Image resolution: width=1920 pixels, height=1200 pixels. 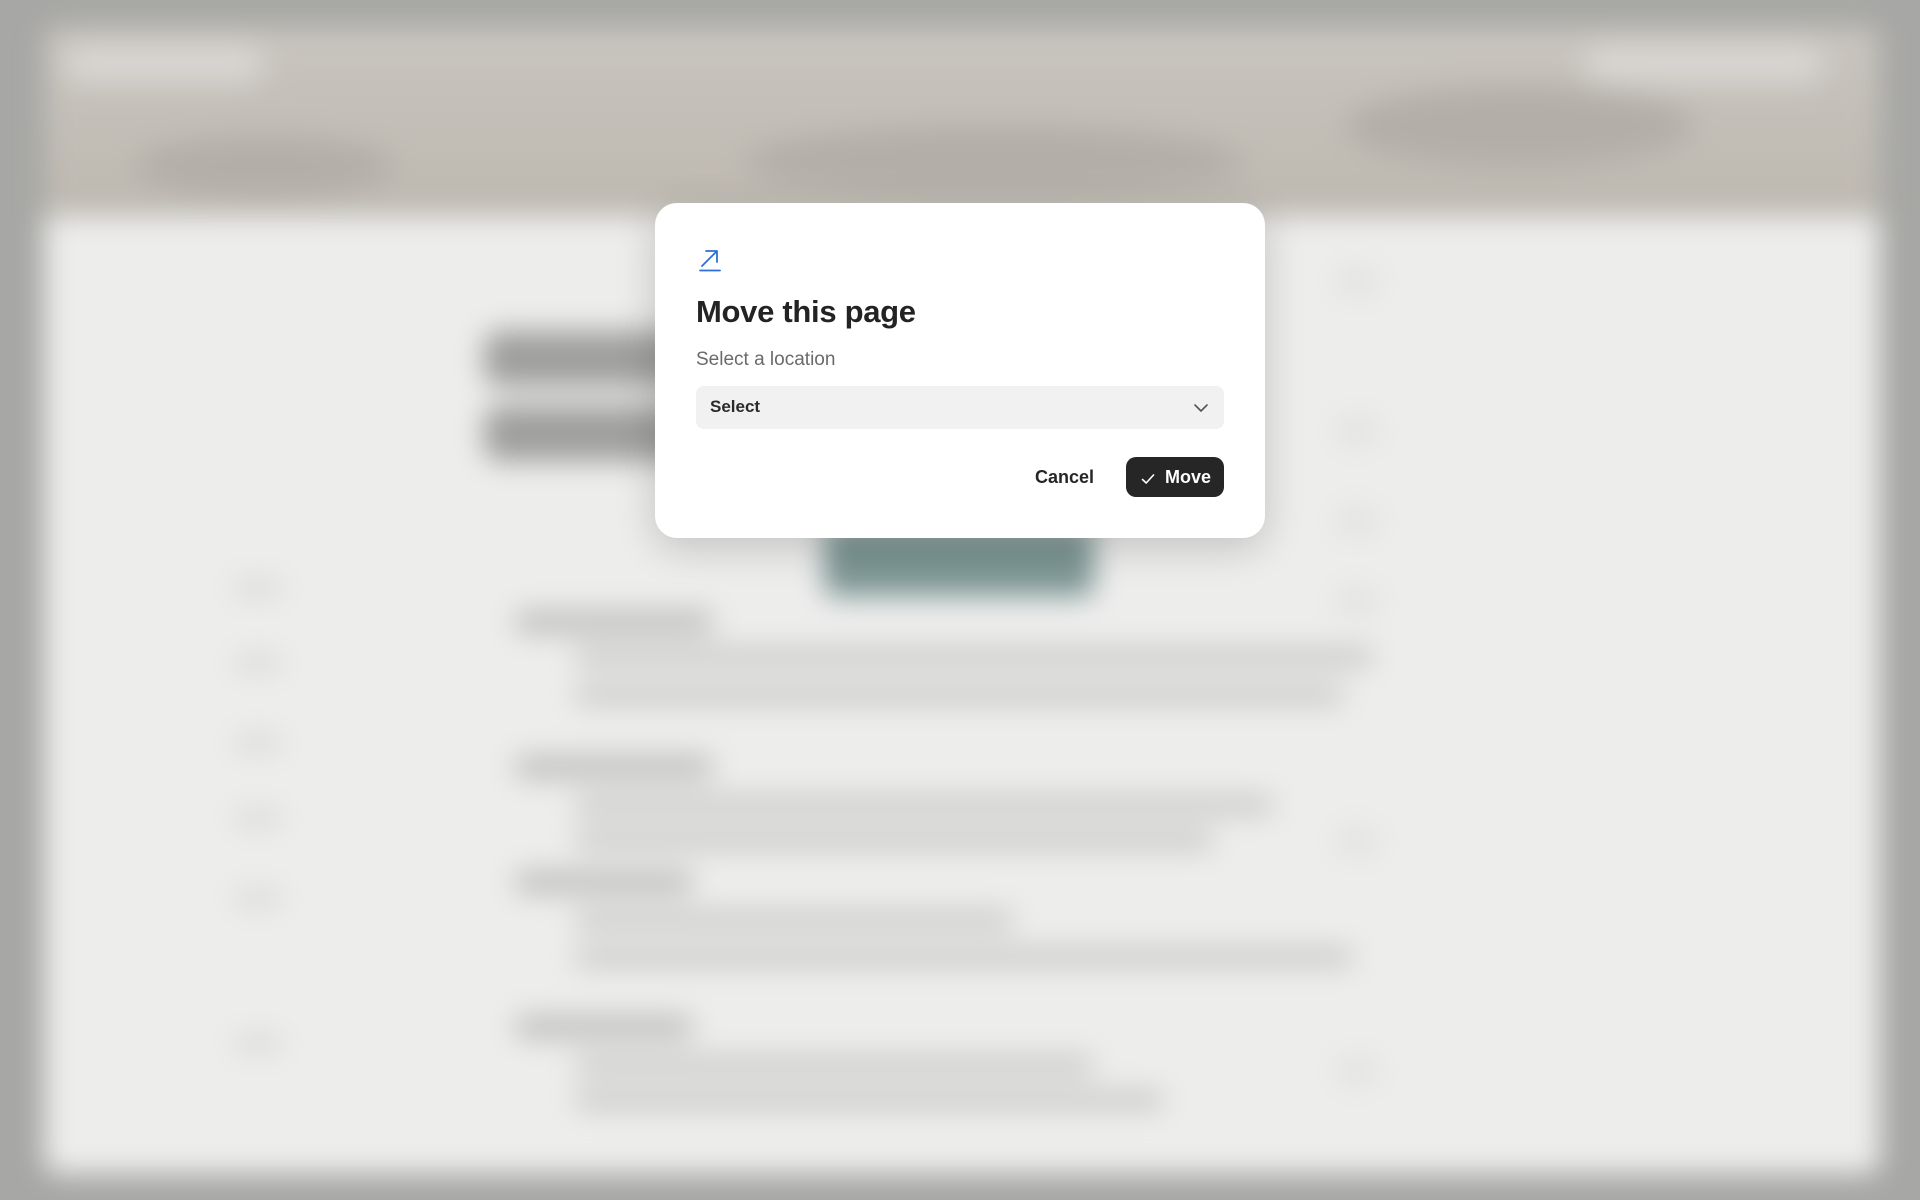 I want to click on dialog-title: Move this page, so click(x=806, y=311).